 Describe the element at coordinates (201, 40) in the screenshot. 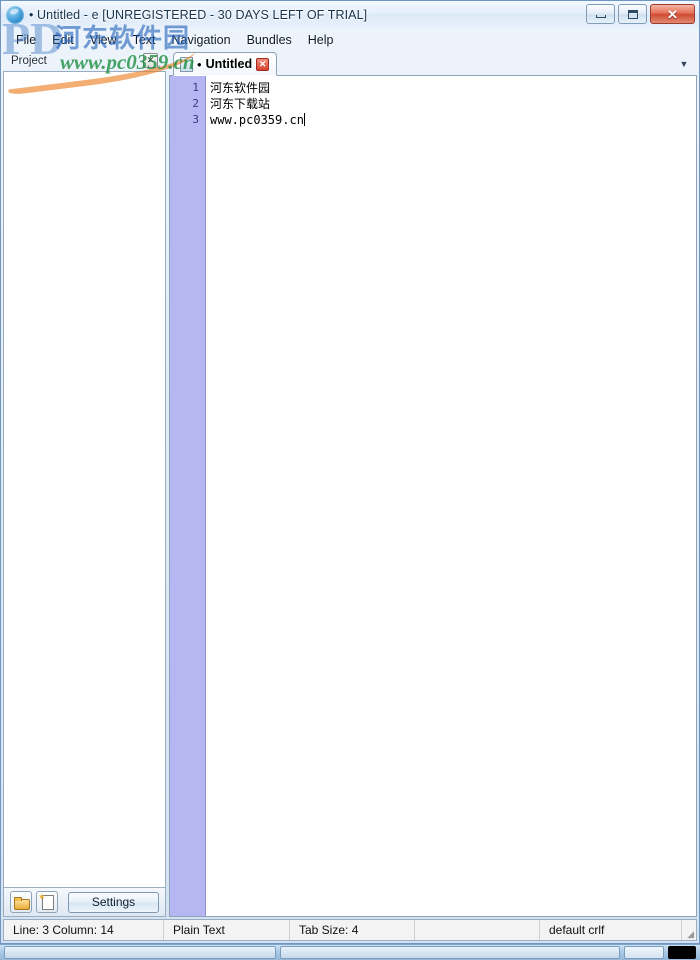

I see `menu-item-navigation: Navigation` at that location.